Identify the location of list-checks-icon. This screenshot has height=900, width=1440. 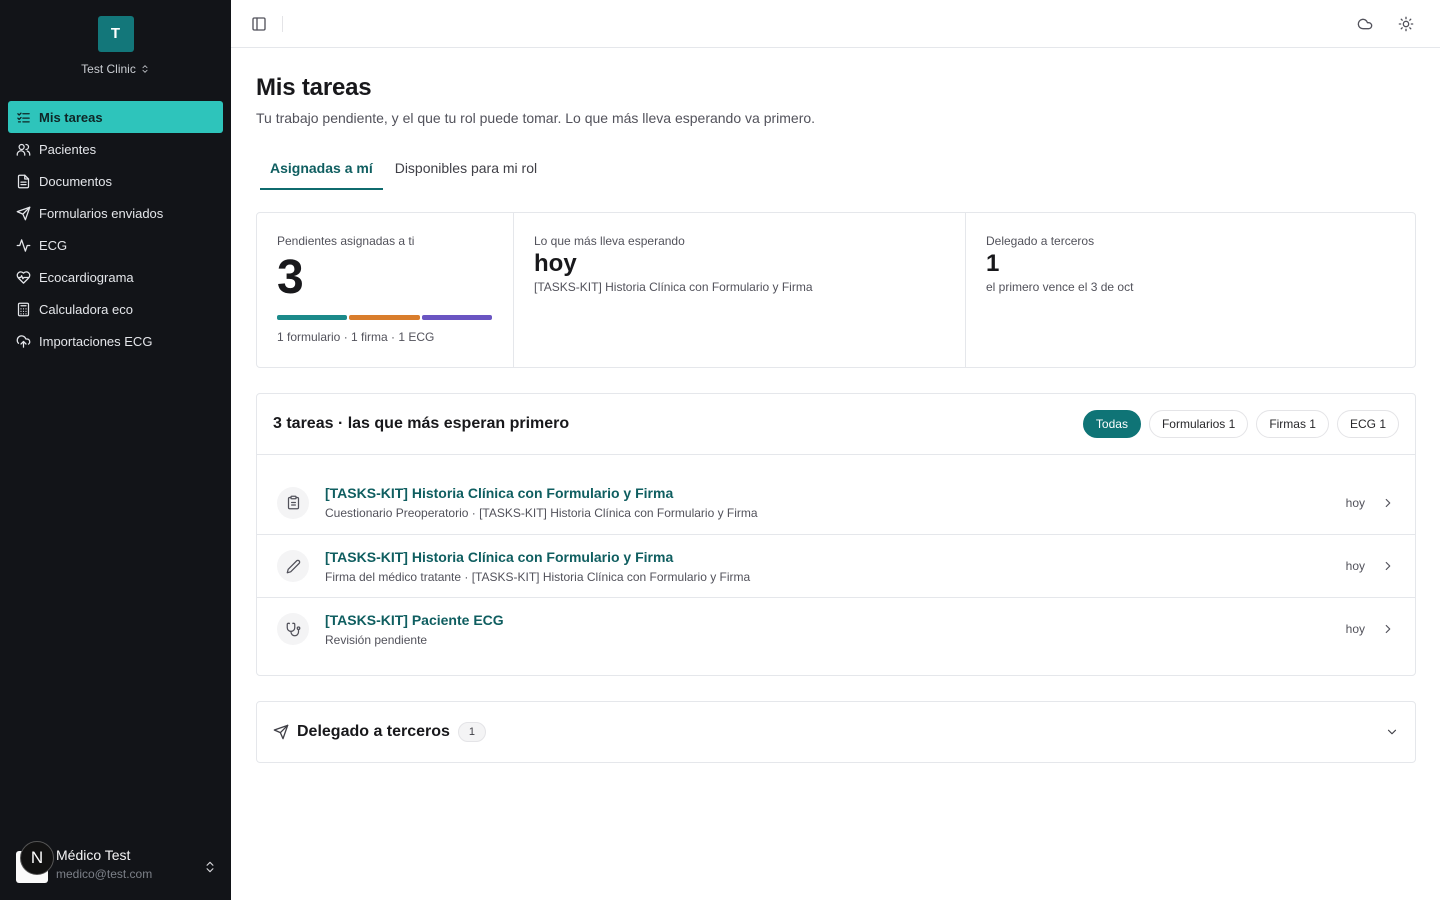
(23, 117).